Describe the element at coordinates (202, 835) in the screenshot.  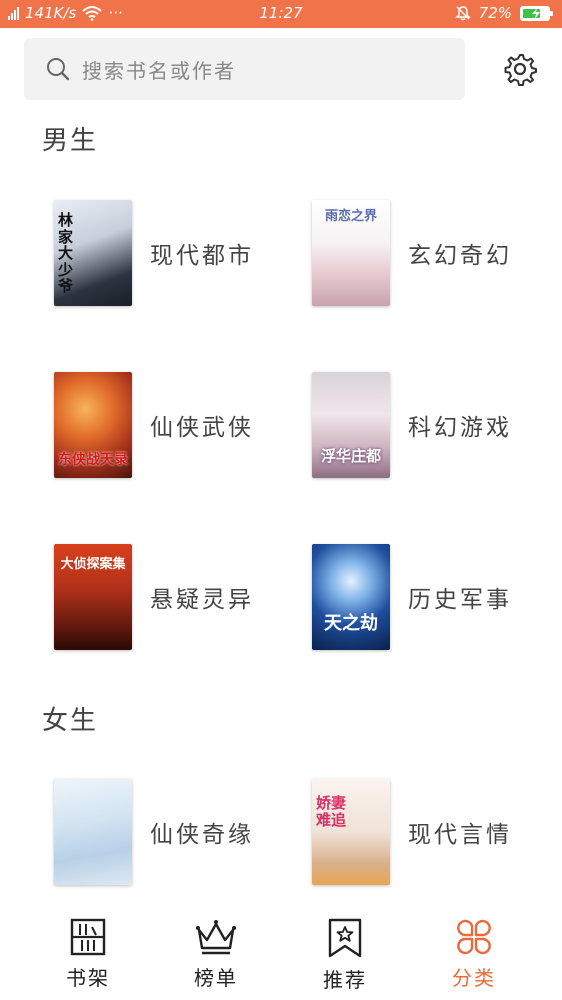
I see `category-label: 仙侠奇缘` at that location.